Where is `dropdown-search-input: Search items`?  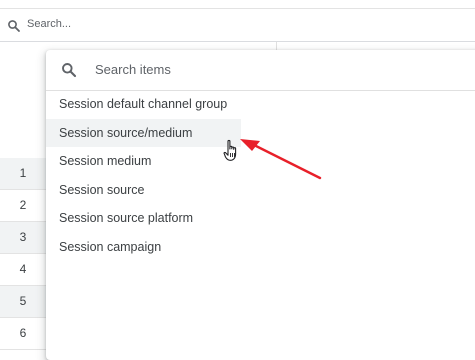 dropdown-search-input: Search items is located at coordinates (133, 69).